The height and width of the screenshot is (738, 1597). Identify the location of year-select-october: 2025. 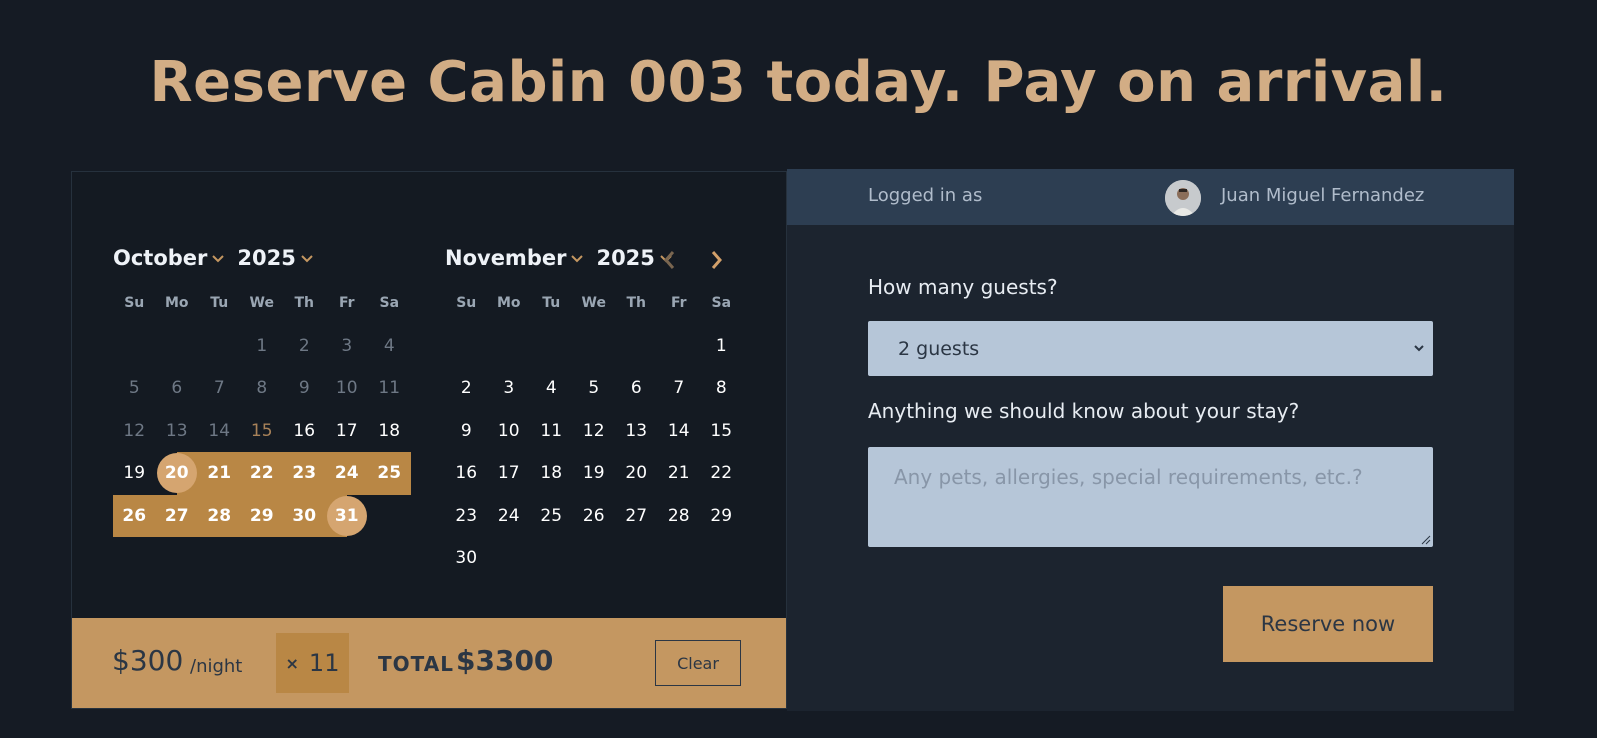
(275, 258).